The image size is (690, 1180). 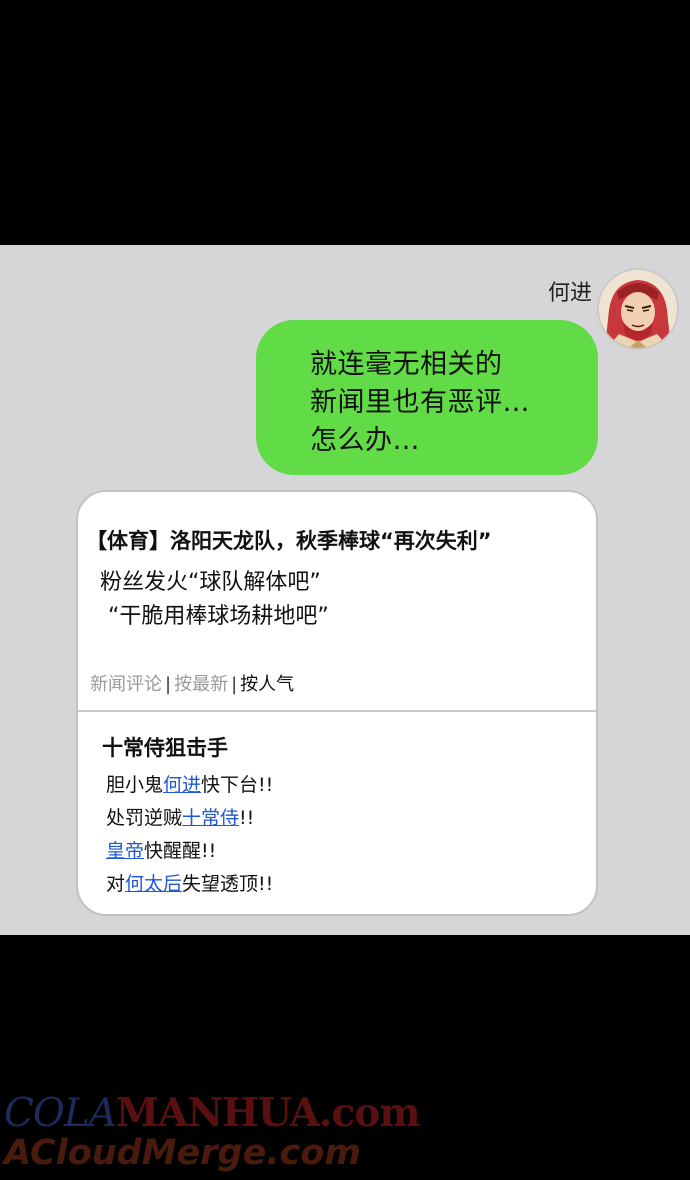 What do you see at coordinates (60, 1113) in the screenshot?
I see `watermark-text: COLA` at bounding box center [60, 1113].